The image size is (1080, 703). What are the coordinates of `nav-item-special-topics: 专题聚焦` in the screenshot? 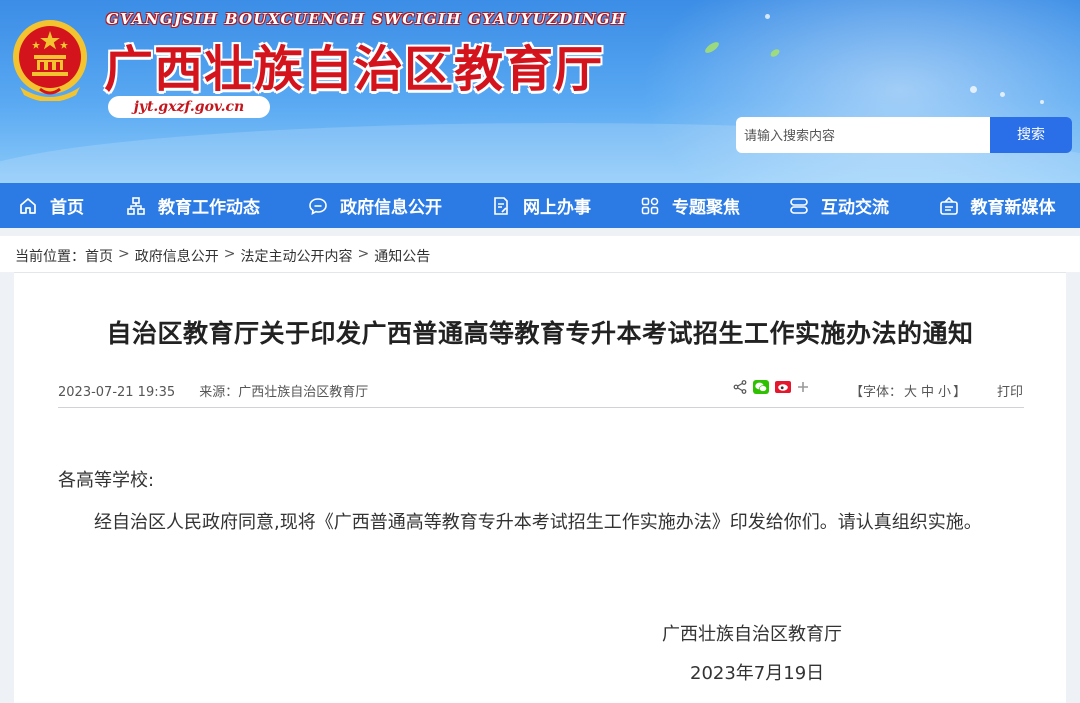 It's located at (690, 205).